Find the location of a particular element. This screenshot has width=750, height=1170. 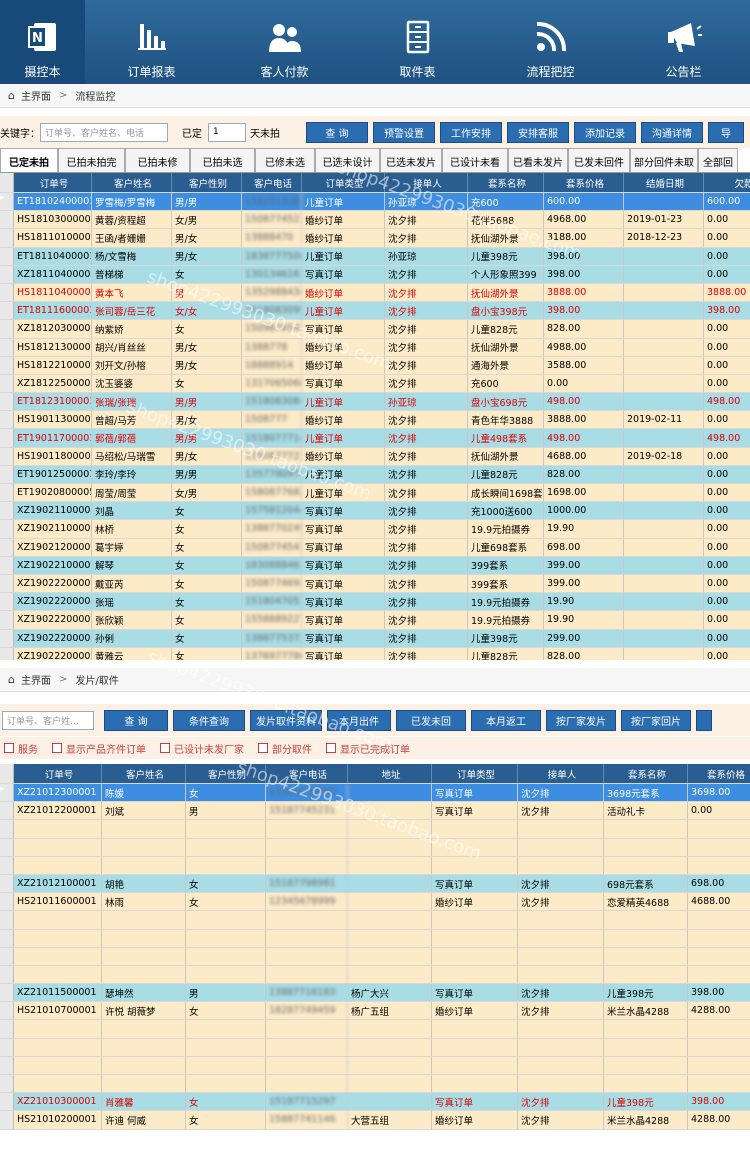

pickup-button-4: 已发未回 is located at coordinates (431, 720).